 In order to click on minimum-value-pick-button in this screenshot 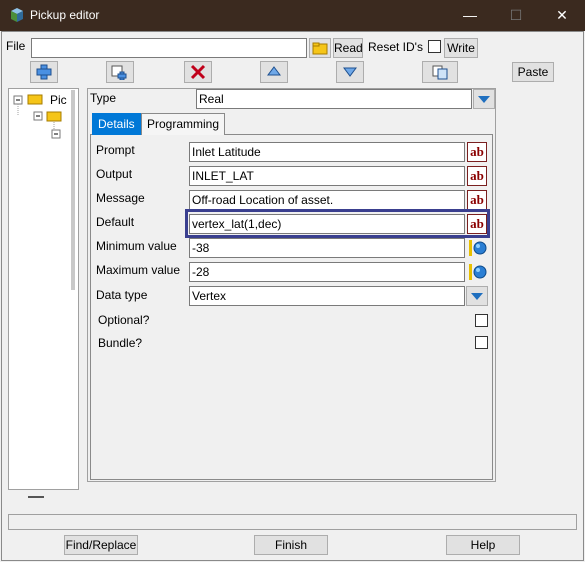, I will do `click(477, 248)`.